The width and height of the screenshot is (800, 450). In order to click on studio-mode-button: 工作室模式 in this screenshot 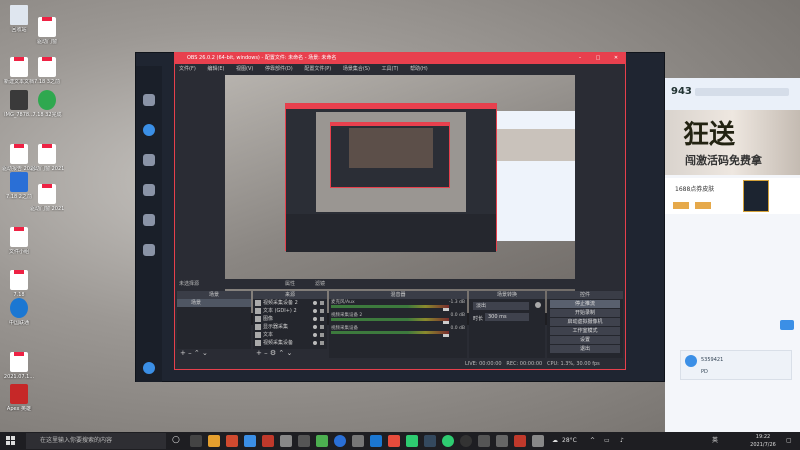, I will do `click(585, 331)`.